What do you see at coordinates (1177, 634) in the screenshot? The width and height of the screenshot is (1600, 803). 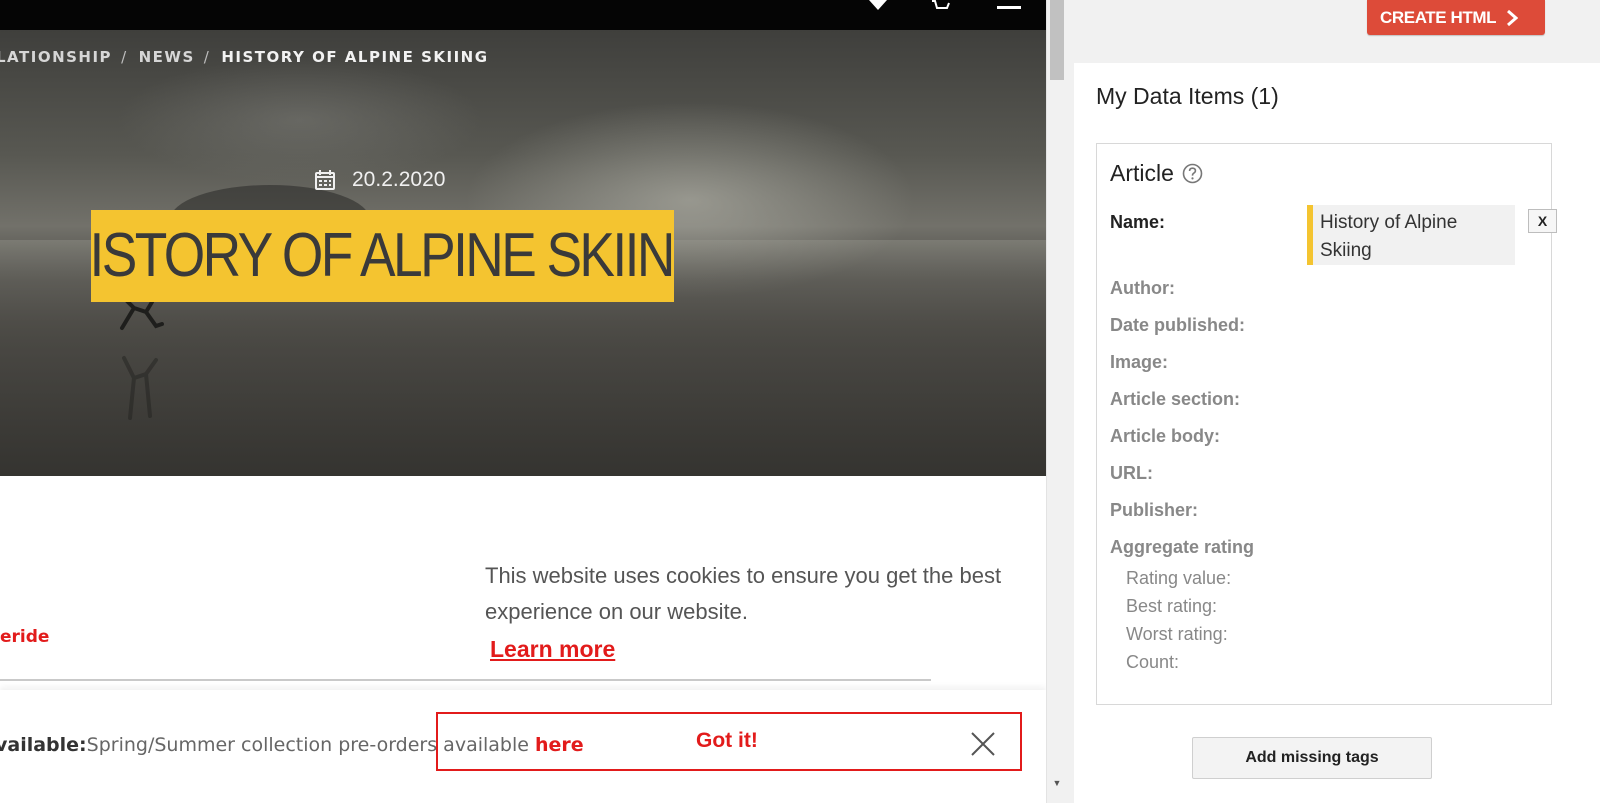 I see `worst-rating-label: Worst rating:` at bounding box center [1177, 634].